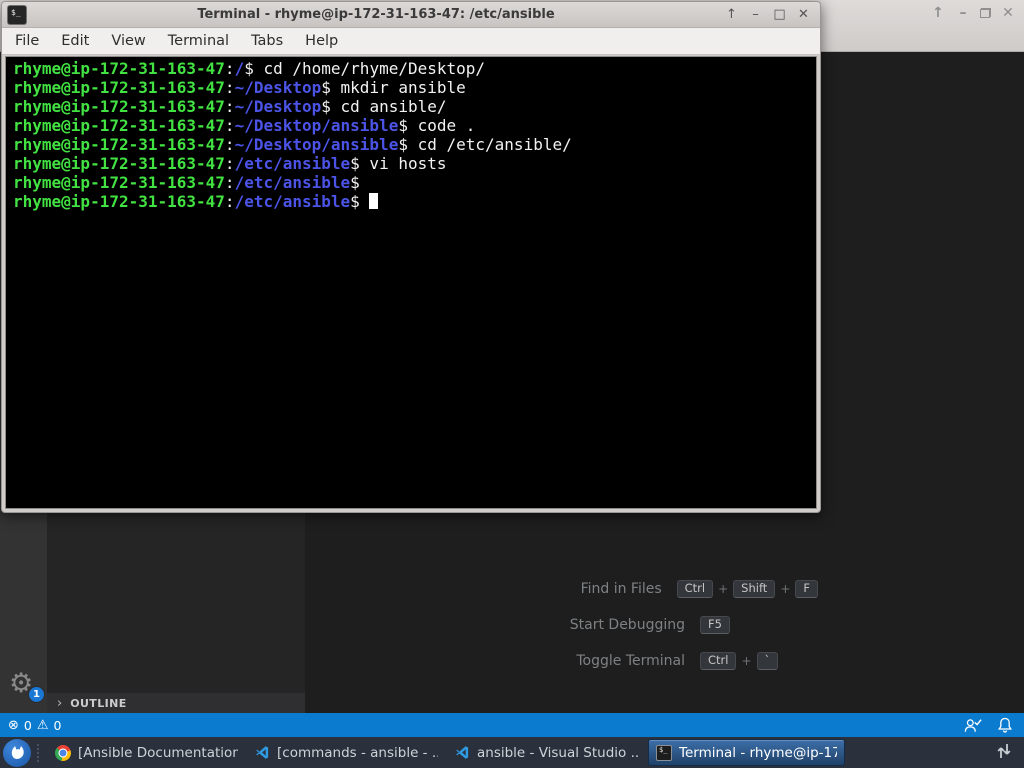  Describe the element at coordinates (973, 725) in the screenshot. I see `feedback-icon` at that location.